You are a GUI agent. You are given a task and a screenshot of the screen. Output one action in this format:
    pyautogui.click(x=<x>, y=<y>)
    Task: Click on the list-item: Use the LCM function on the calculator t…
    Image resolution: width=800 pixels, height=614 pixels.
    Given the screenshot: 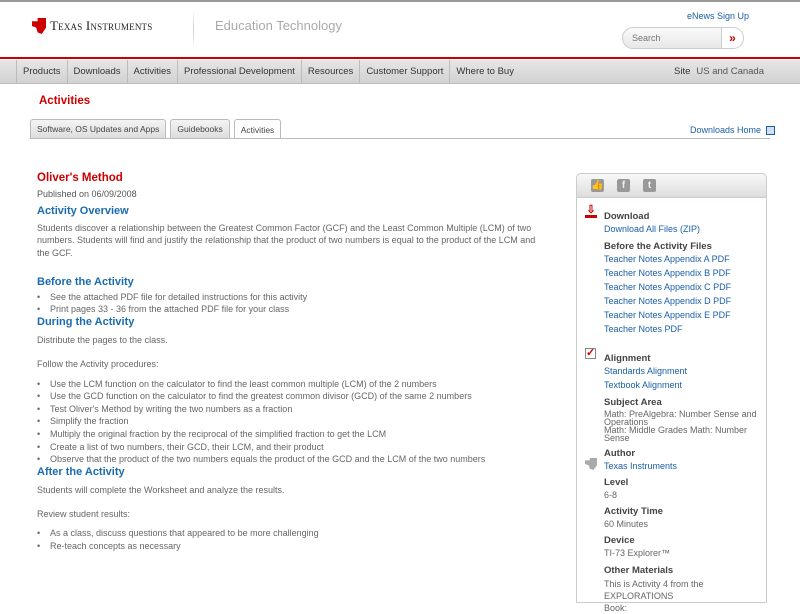 What is the action you would take?
    pyautogui.click(x=289, y=384)
    